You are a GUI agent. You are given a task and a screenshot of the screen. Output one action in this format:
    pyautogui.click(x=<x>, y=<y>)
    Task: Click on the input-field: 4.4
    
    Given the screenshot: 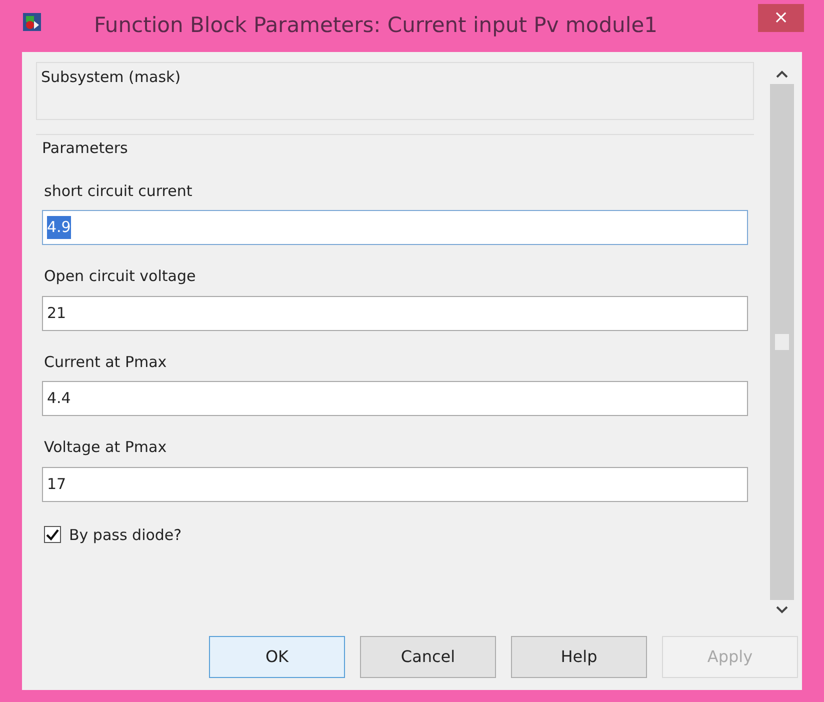 What is the action you would take?
    pyautogui.click(x=395, y=398)
    